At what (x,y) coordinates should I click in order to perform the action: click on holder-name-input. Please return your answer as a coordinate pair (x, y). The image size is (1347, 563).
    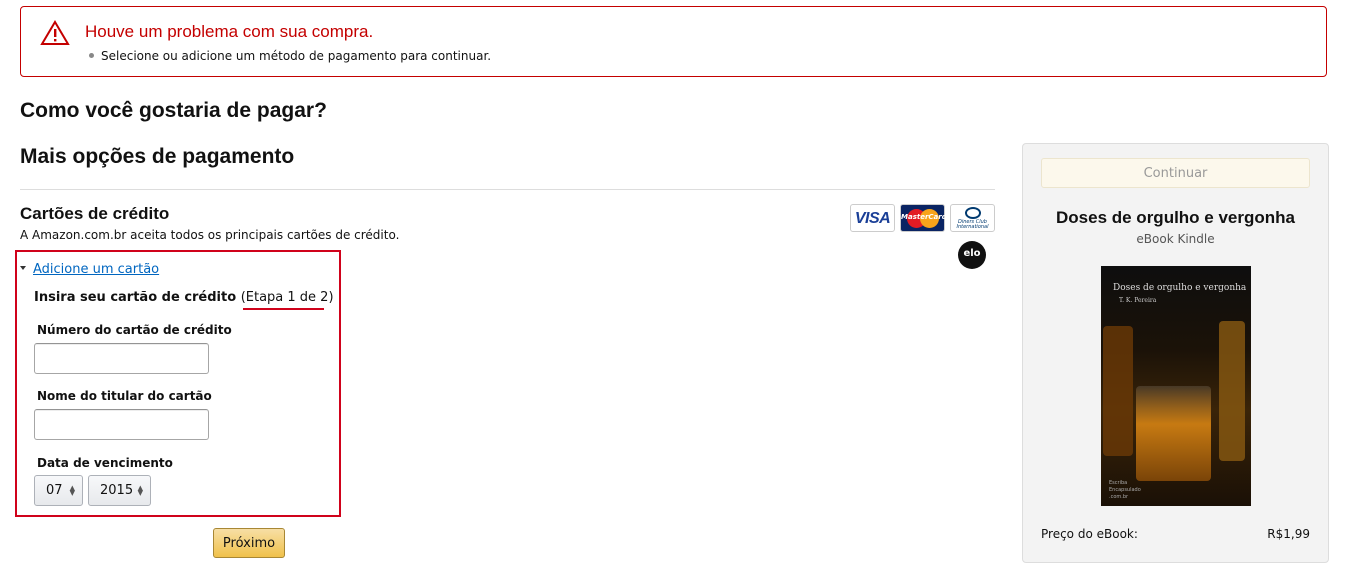
    Looking at the image, I should click on (121, 424).